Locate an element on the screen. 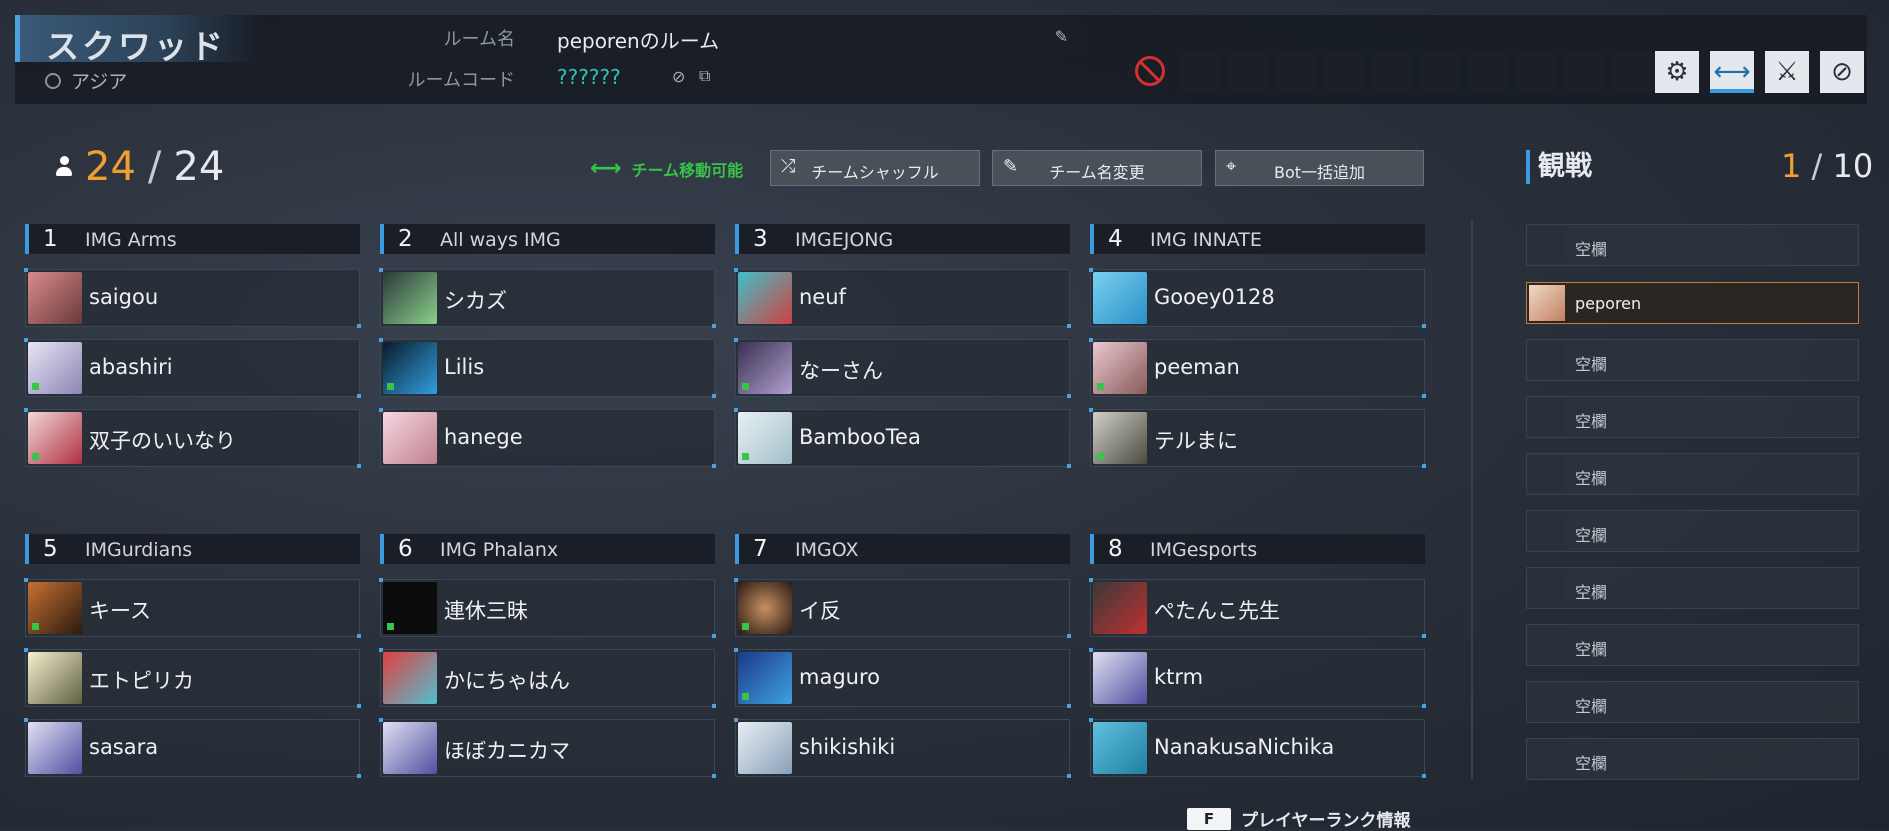  friendly-fire-toggle: ⚔ is located at coordinates (1787, 72).